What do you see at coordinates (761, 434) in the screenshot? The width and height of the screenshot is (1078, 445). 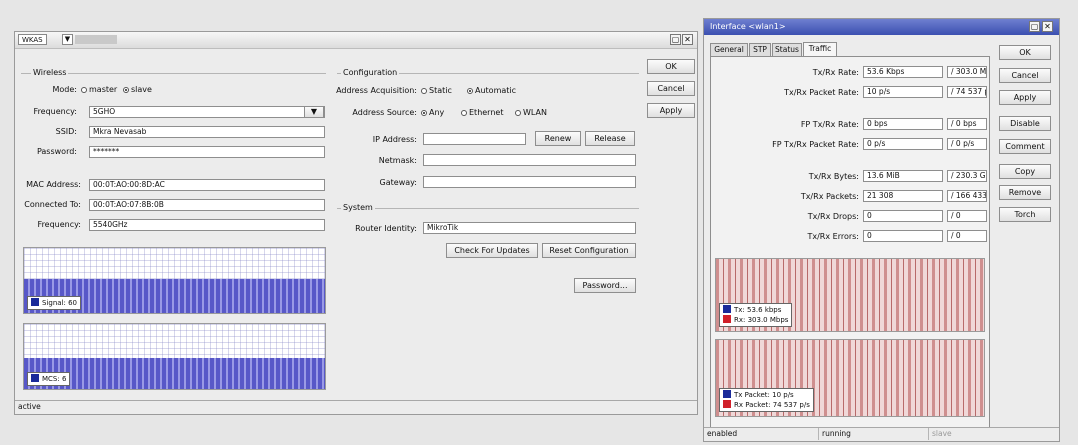 I see `status-enabled: enabled` at bounding box center [761, 434].